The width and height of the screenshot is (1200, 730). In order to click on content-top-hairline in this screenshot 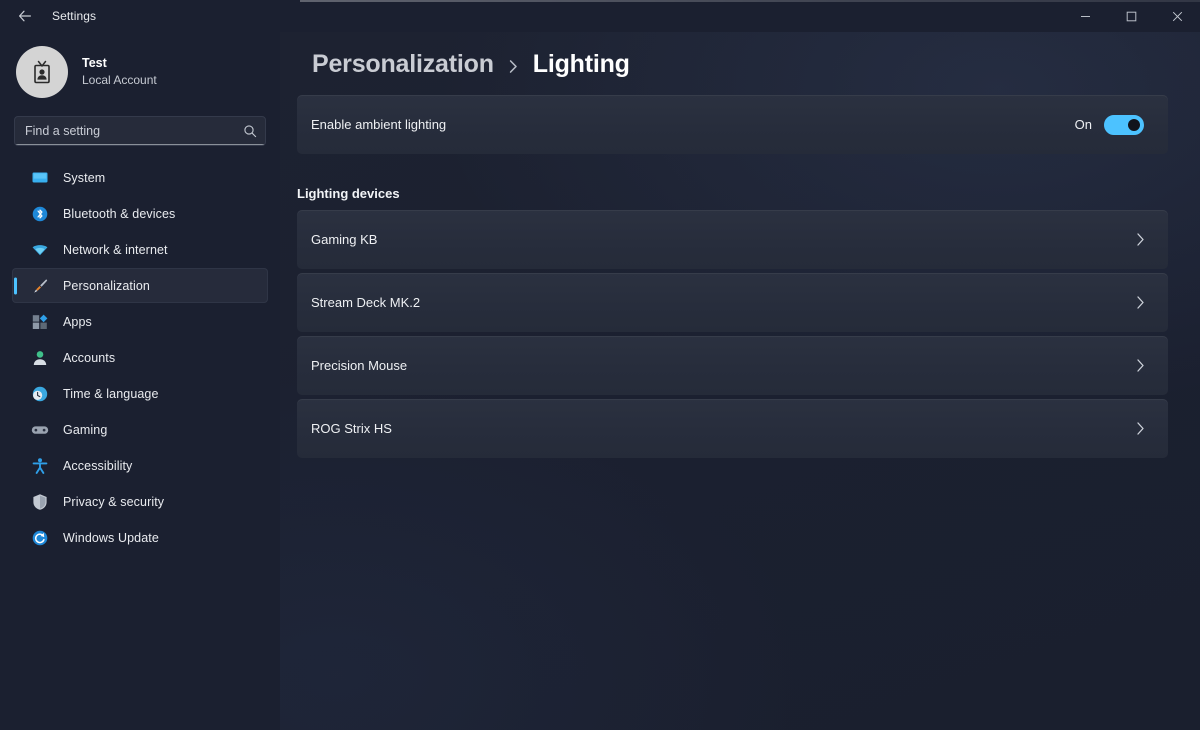, I will do `click(750, 1)`.